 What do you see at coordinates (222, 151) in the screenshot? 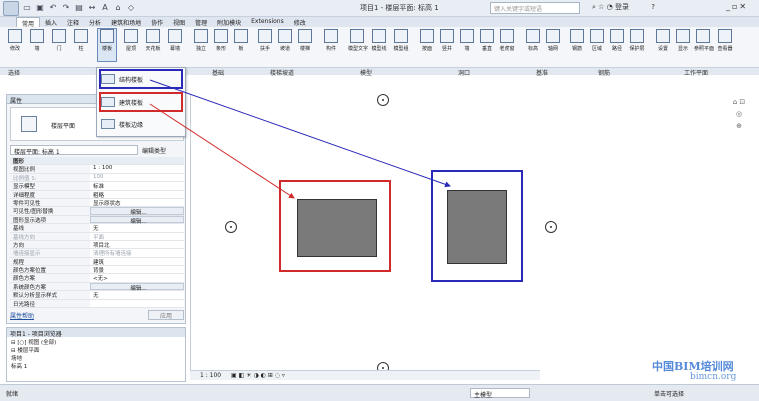
I see `red-arrow` at bounding box center [222, 151].